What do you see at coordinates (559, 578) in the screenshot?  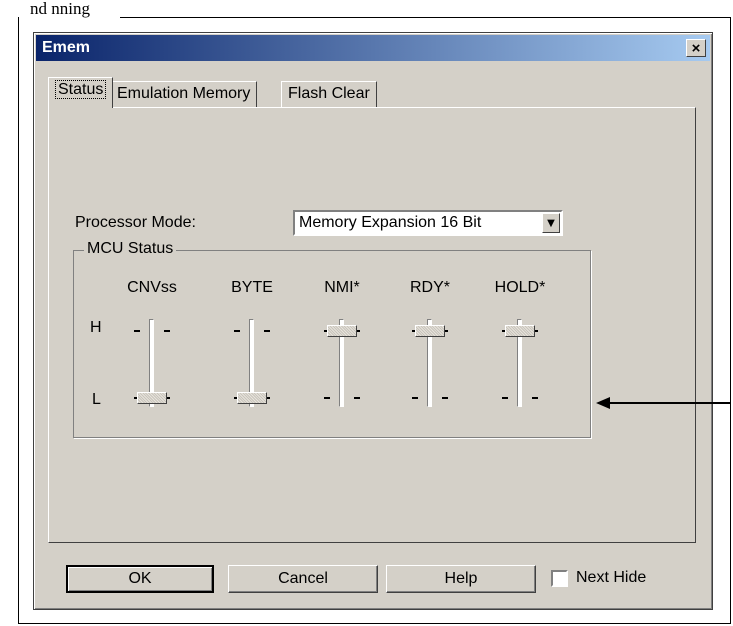 I see `next-hide-checkbox` at bounding box center [559, 578].